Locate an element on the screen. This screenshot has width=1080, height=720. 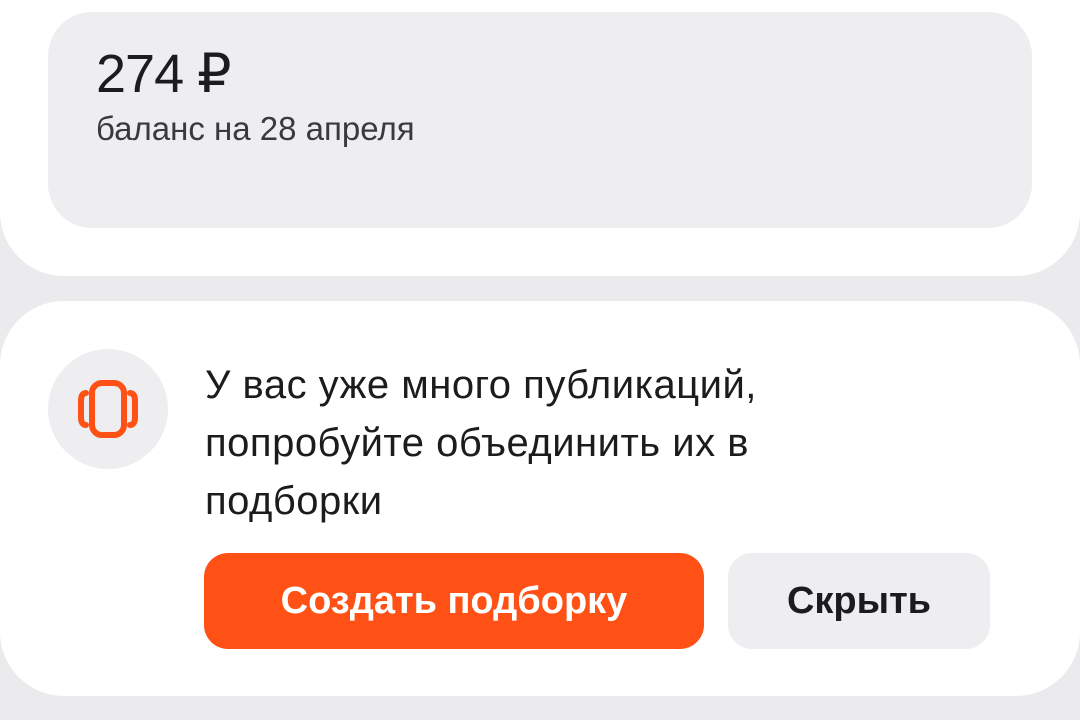
collection-icon is located at coordinates (108, 409).